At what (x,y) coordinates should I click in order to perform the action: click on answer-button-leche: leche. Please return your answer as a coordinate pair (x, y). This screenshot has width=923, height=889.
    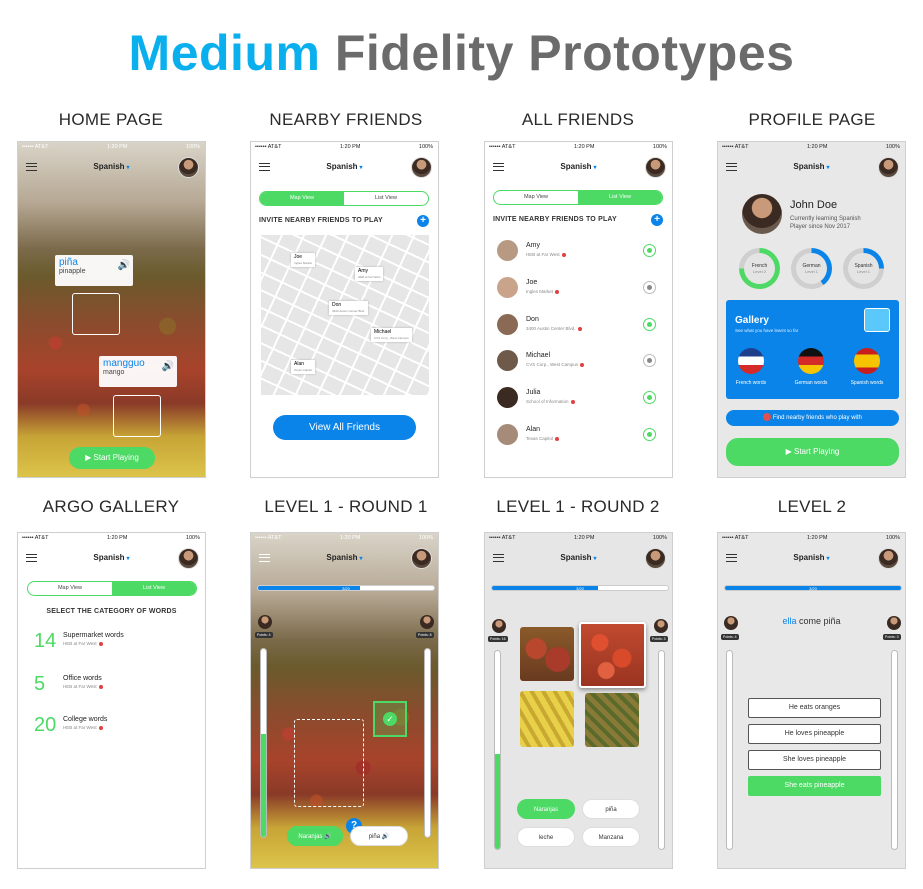
    Looking at the image, I should click on (546, 837).